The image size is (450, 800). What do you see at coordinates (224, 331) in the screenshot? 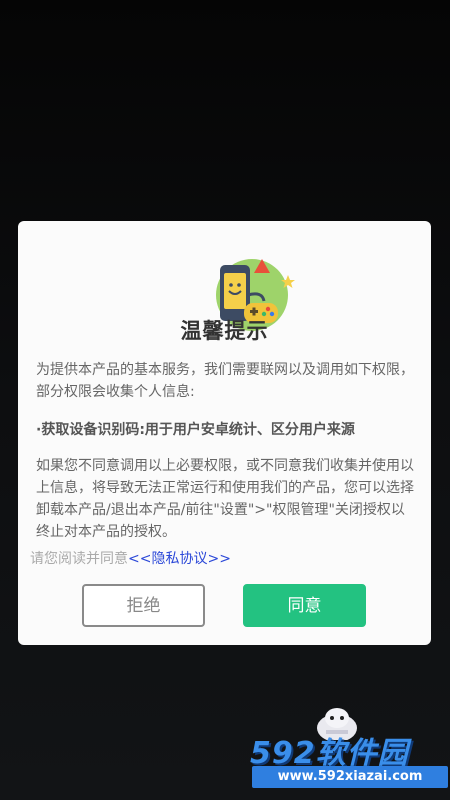
I see `dialog-title: 温馨提示` at bounding box center [224, 331].